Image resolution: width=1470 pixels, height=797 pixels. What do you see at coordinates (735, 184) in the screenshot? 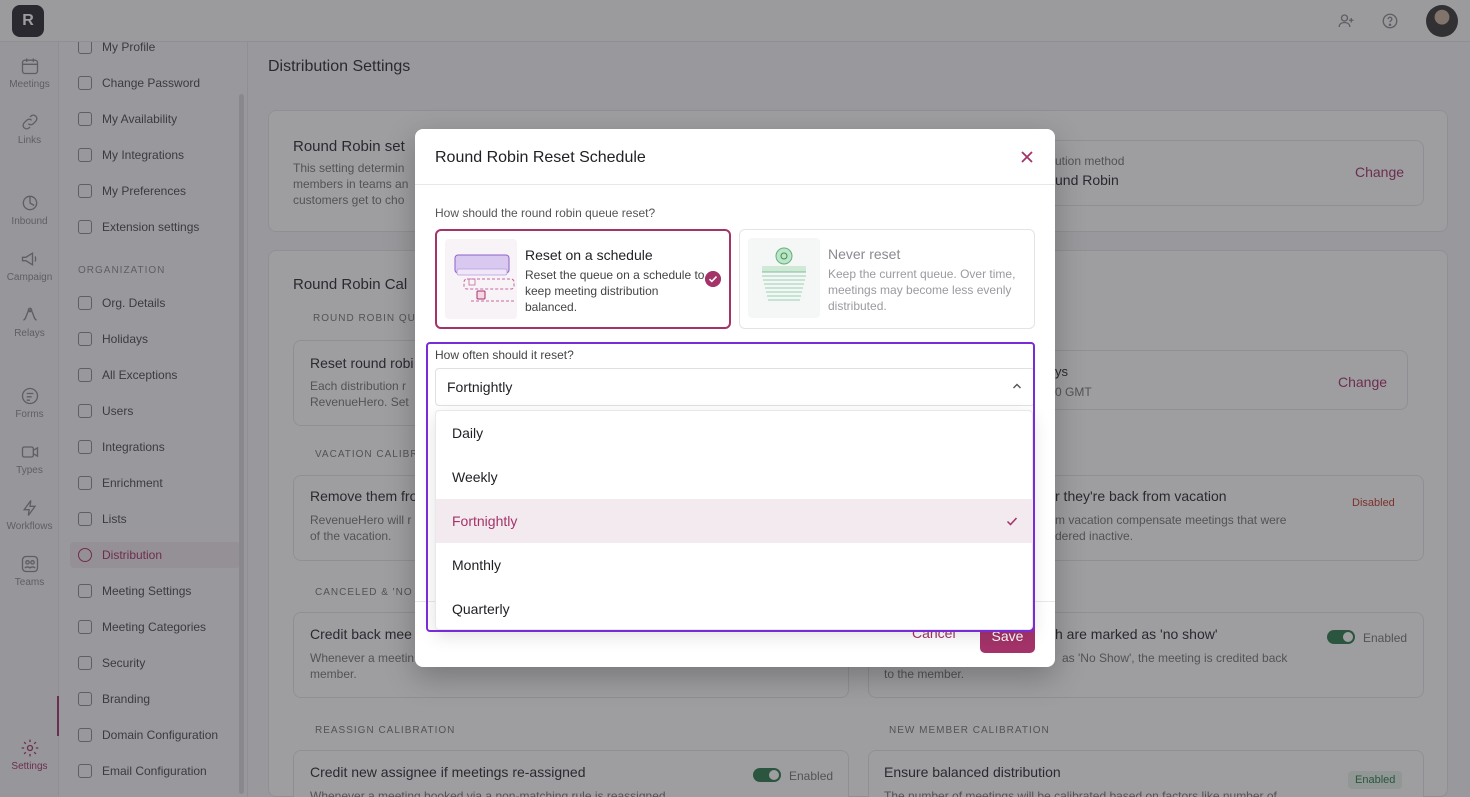
I see `modal-divider` at bounding box center [735, 184].